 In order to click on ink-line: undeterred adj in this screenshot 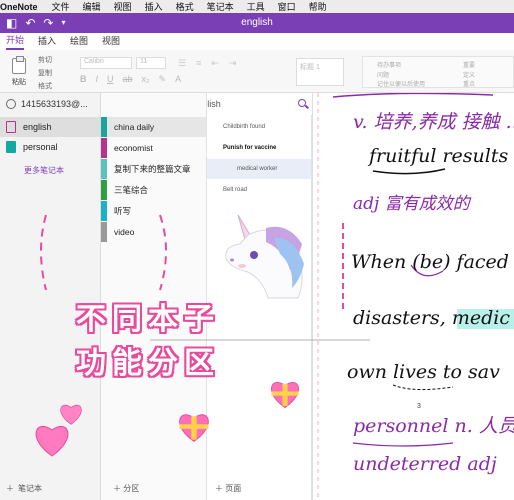, I will do `click(425, 464)`.